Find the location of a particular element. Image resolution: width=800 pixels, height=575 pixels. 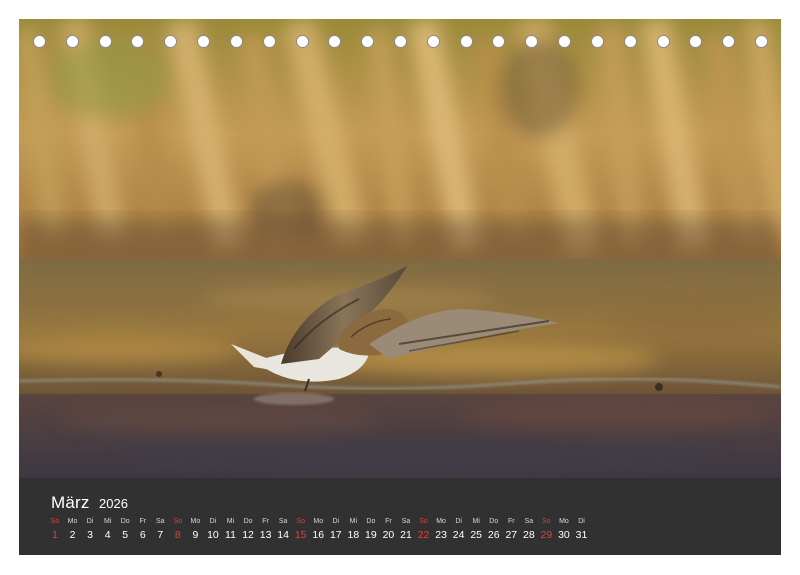

day-number: 23 is located at coordinates (441, 535).